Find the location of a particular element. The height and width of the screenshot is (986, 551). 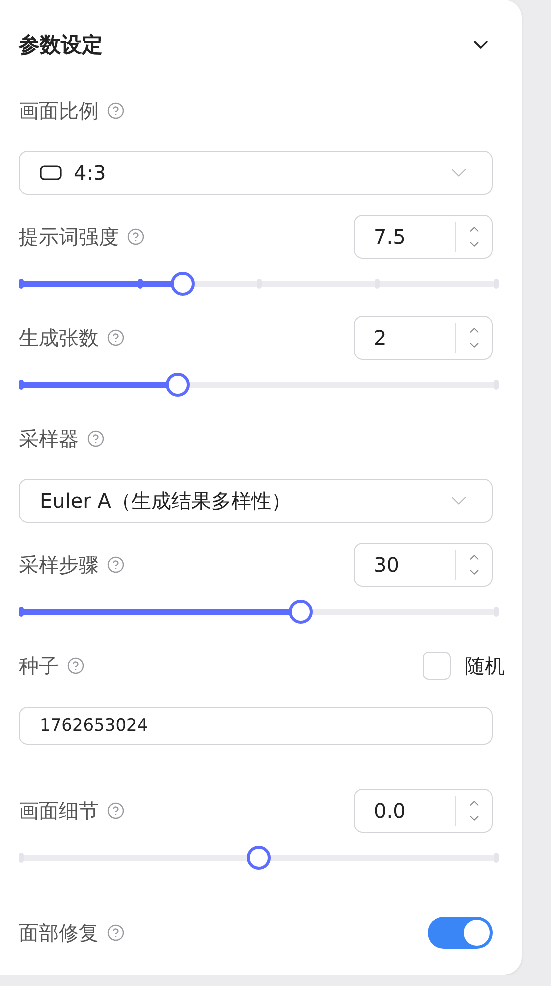

field-label: 画面细节 is located at coordinates (59, 811).